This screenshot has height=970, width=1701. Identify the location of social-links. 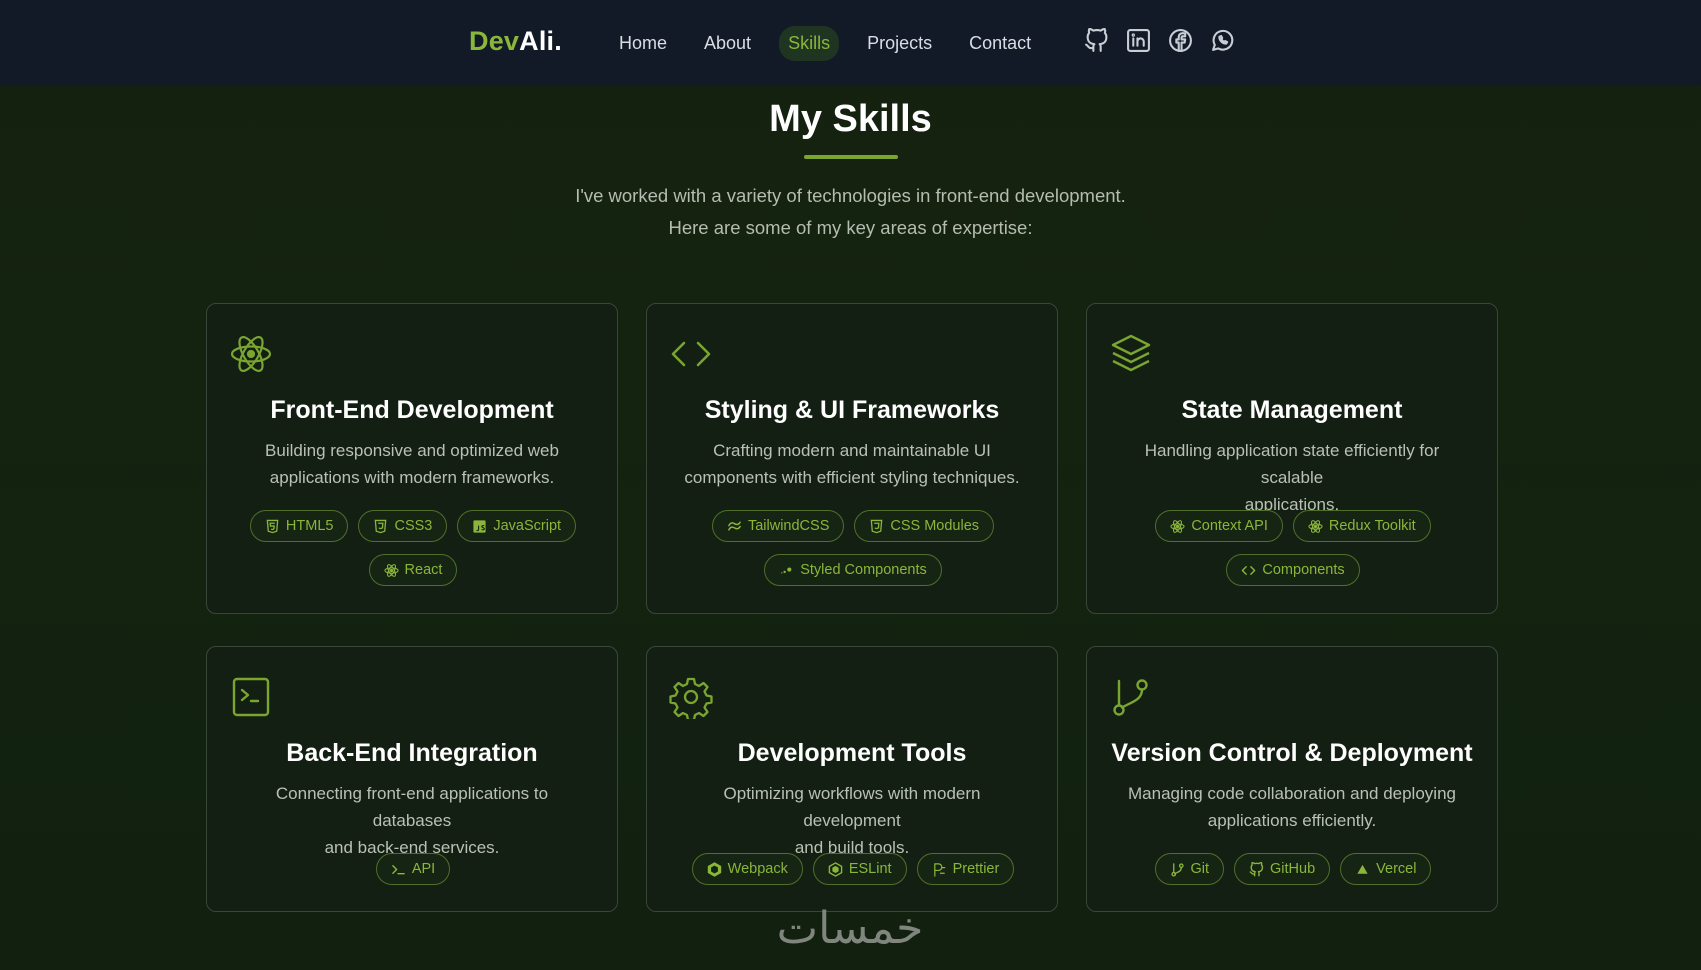
(1167, 40).